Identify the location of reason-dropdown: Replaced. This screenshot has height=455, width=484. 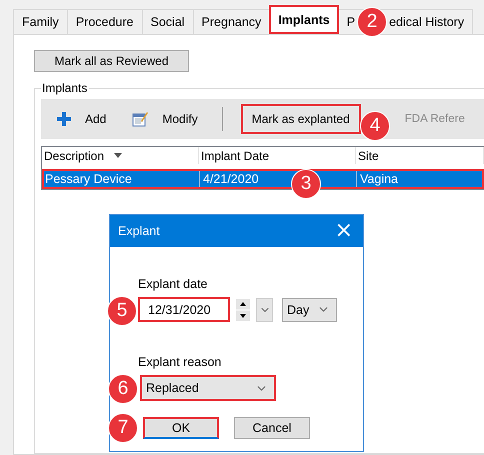
(208, 388).